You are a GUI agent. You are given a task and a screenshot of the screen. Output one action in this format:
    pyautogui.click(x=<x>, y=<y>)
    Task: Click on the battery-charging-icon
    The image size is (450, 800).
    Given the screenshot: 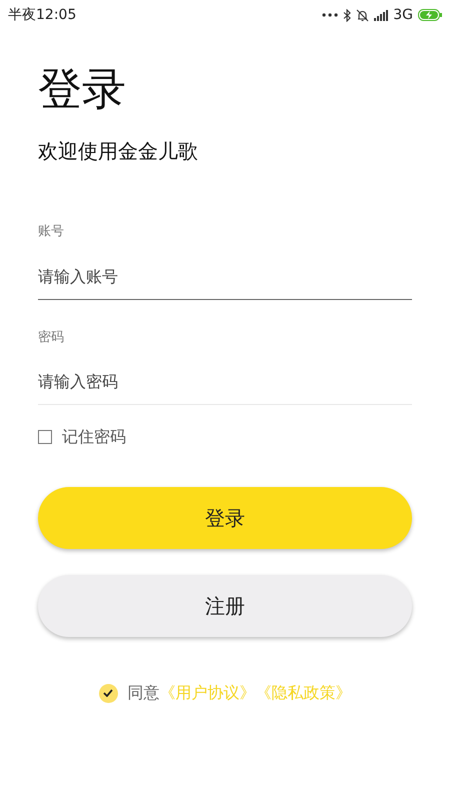 What is the action you would take?
    pyautogui.click(x=430, y=15)
    